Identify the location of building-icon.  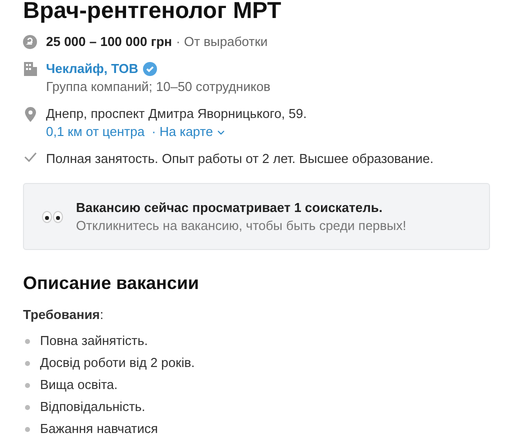
(30, 69).